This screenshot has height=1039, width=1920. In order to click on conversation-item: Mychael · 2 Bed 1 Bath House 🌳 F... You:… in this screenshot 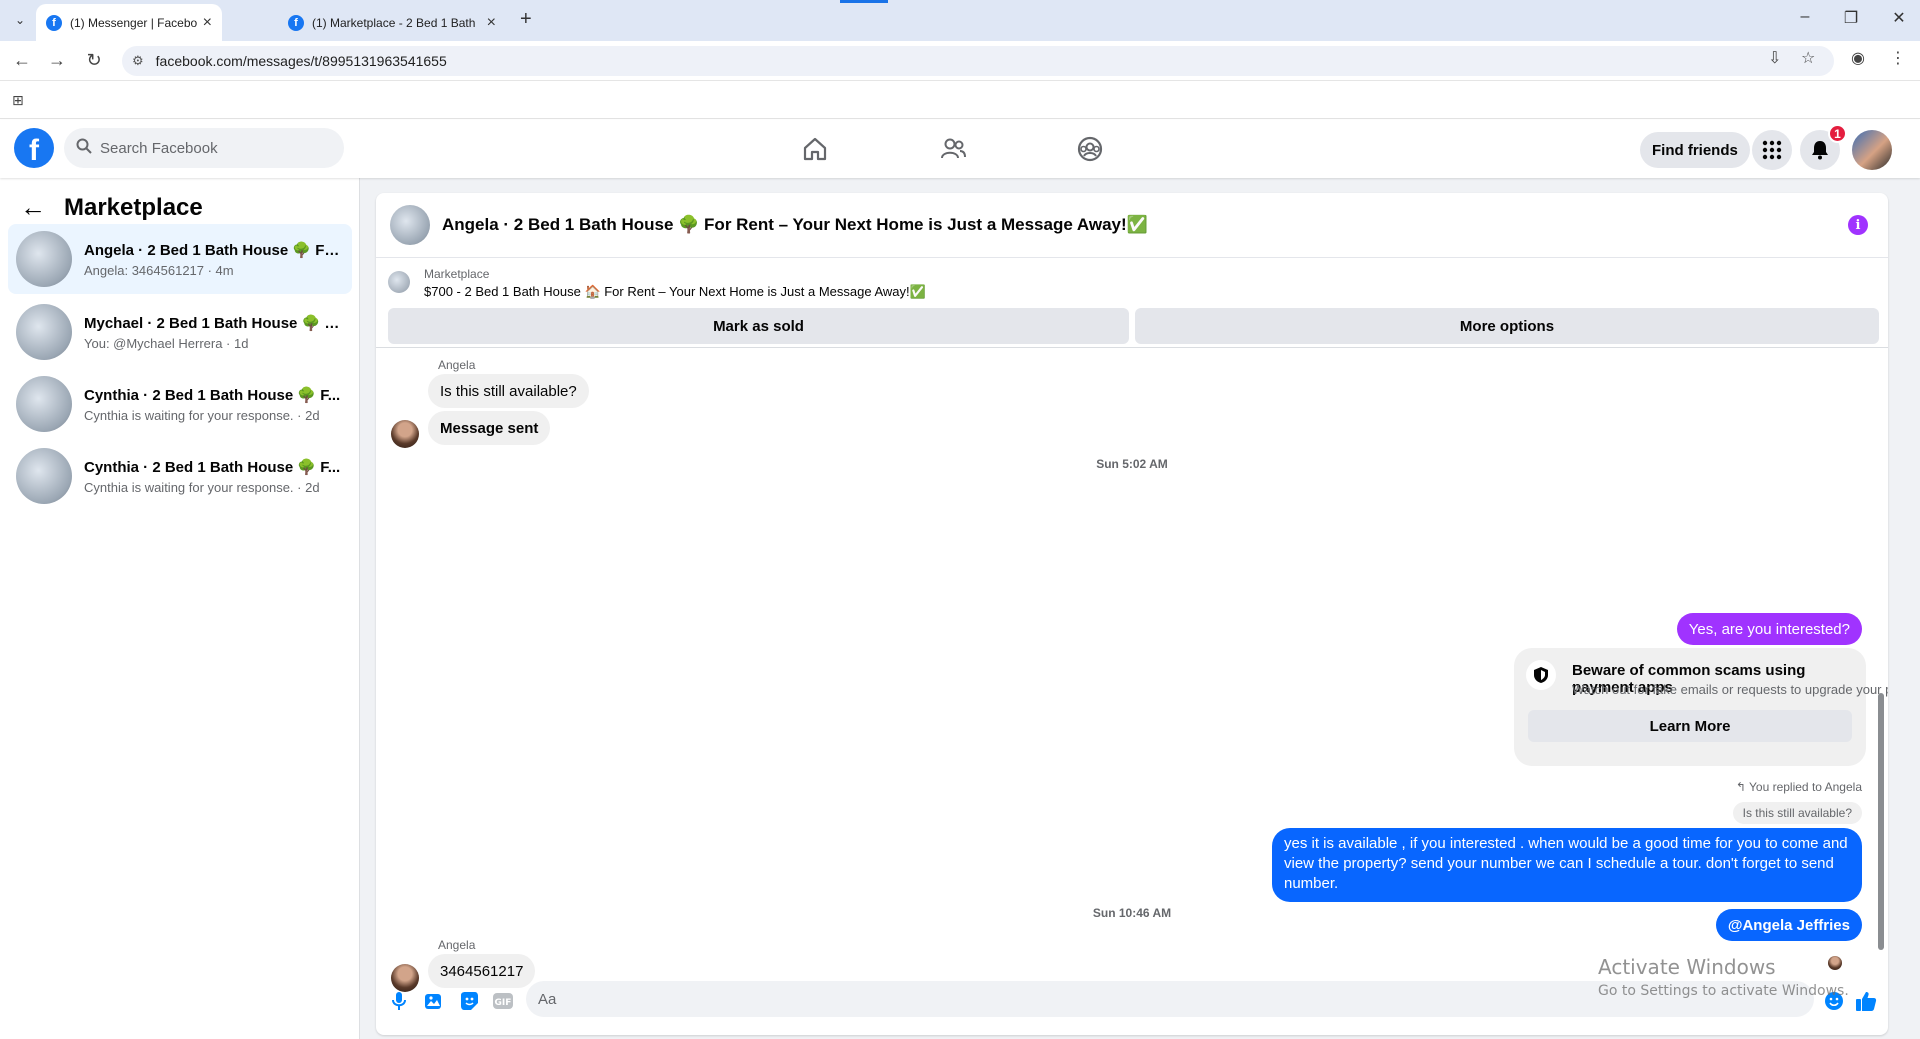, I will do `click(180, 332)`.